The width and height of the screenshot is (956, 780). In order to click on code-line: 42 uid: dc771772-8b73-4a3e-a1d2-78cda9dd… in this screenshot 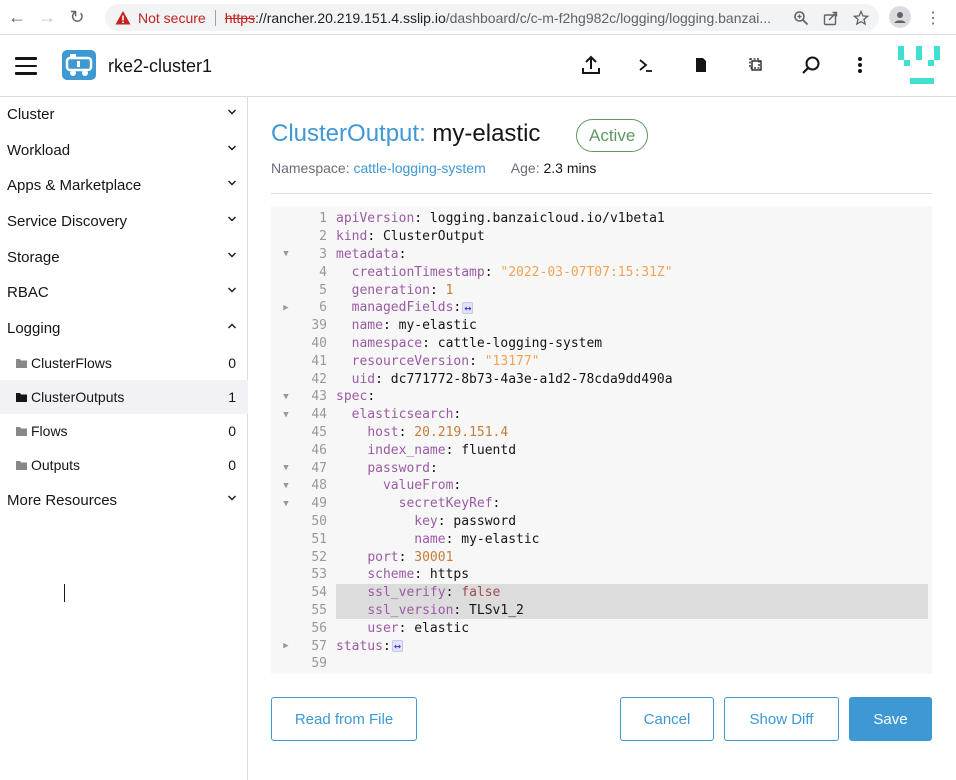, I will do `click(601, 379)`.